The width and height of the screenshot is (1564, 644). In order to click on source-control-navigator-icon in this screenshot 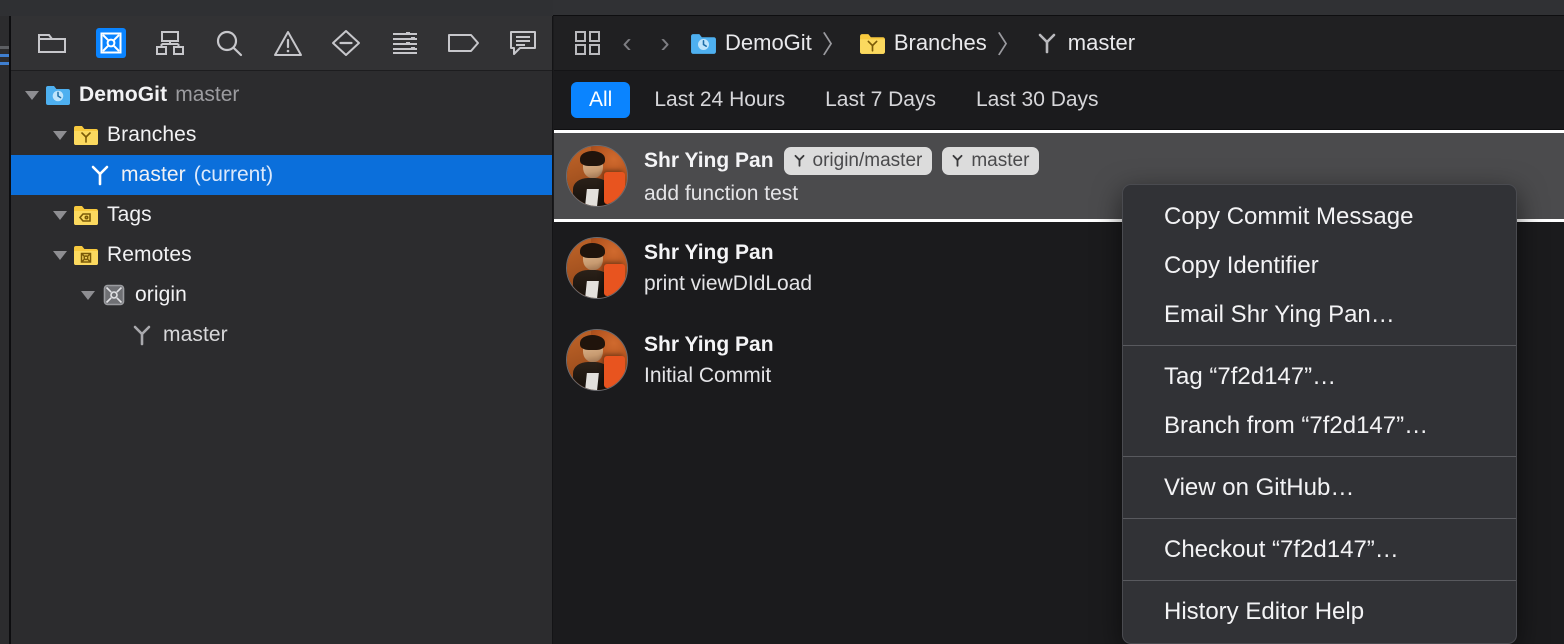, I will do `click(111, 43)`.